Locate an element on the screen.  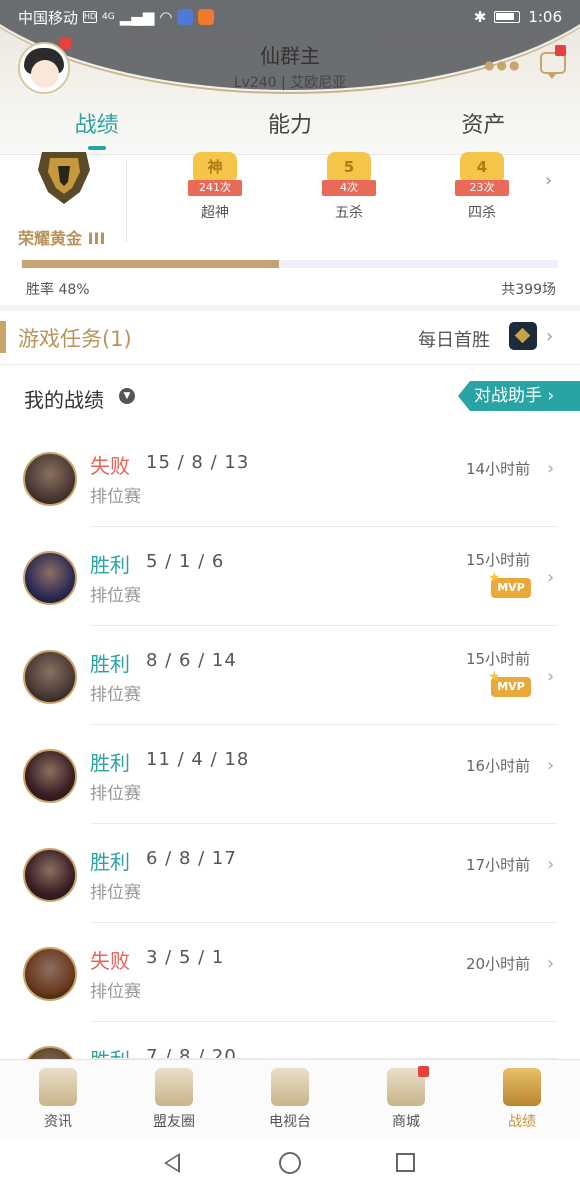
match-kda: 15 / 8 / 13 is located at coordinates (198, 462).